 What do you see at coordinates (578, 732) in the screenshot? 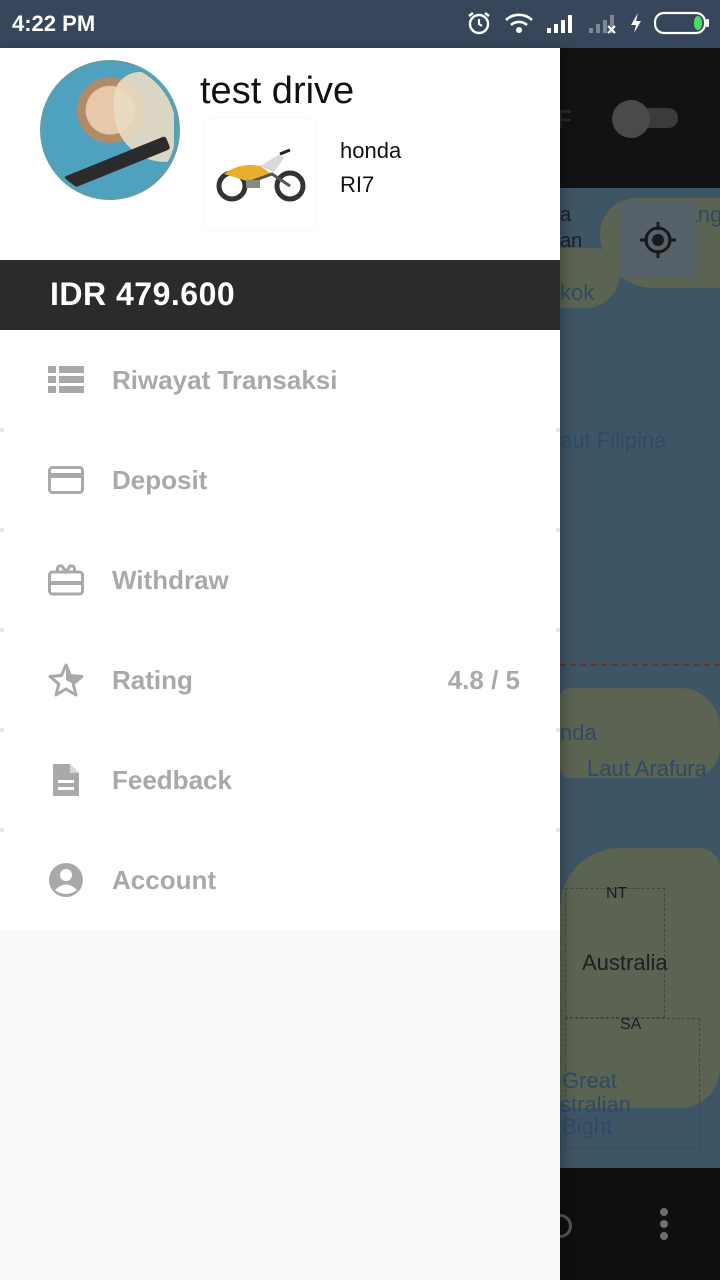
I see `map-label-banda: nda` at bounding box center [578, 732].